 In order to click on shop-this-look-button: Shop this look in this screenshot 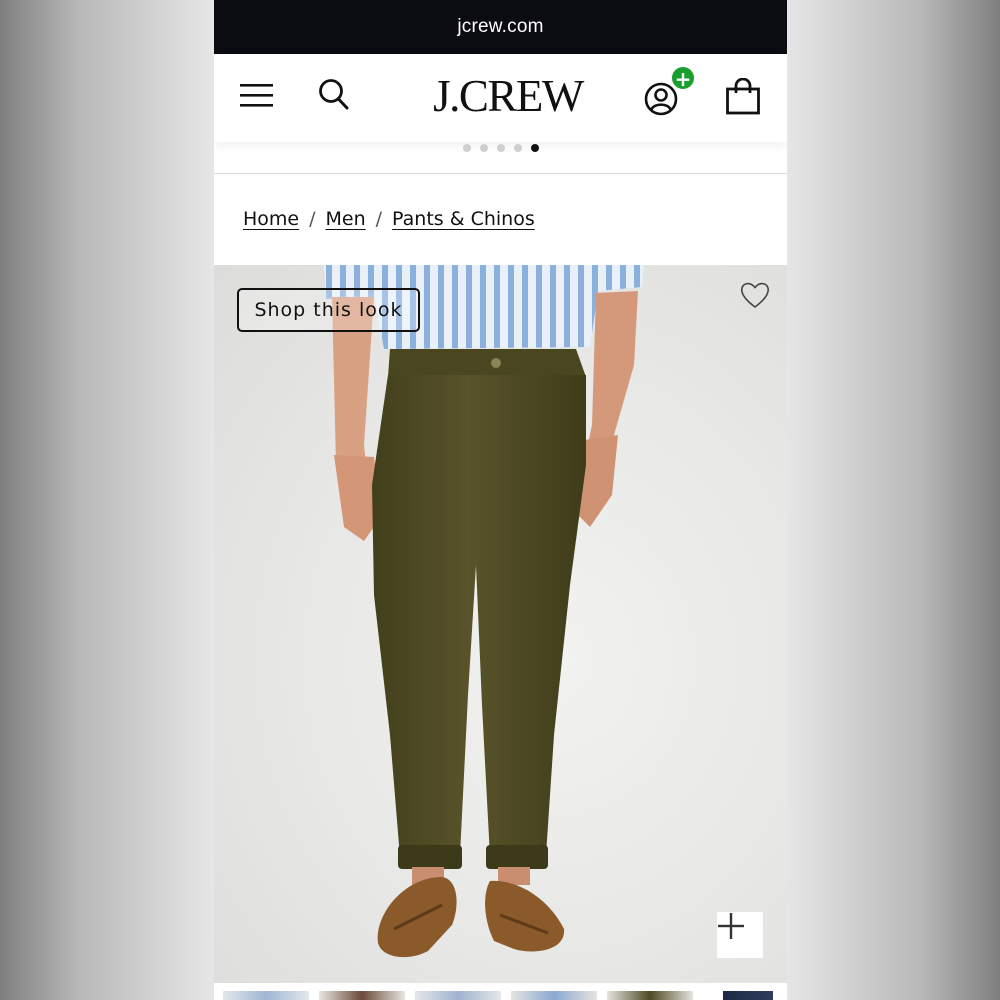, I will do `click(328, 310)`.